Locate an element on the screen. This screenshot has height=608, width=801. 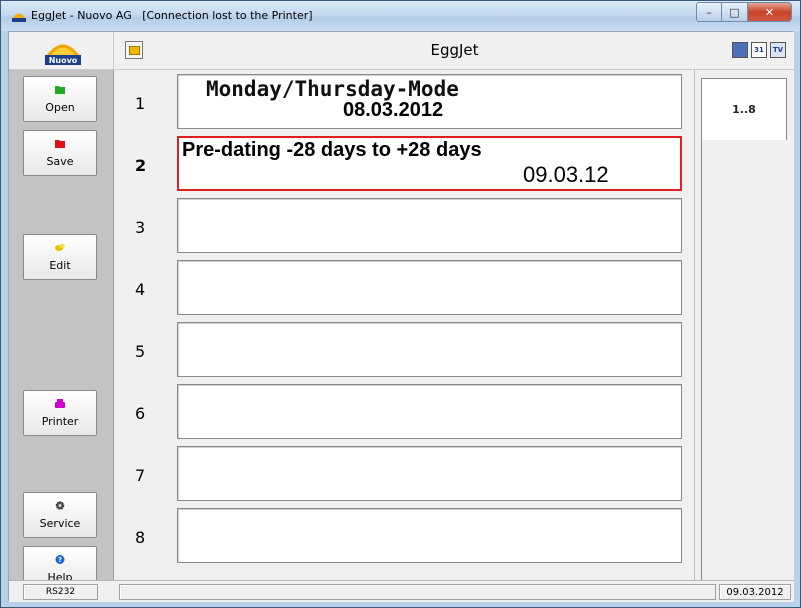
nuovo-logo: Nuovo is located at coordinates (63, 54).